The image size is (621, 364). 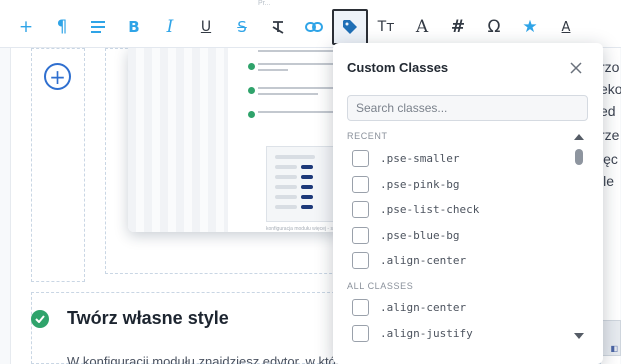 What do you see at coordinates (398, 67) in the screenshot?
I see `popover-title: Custom Classes` at bounding box center [398, 67].